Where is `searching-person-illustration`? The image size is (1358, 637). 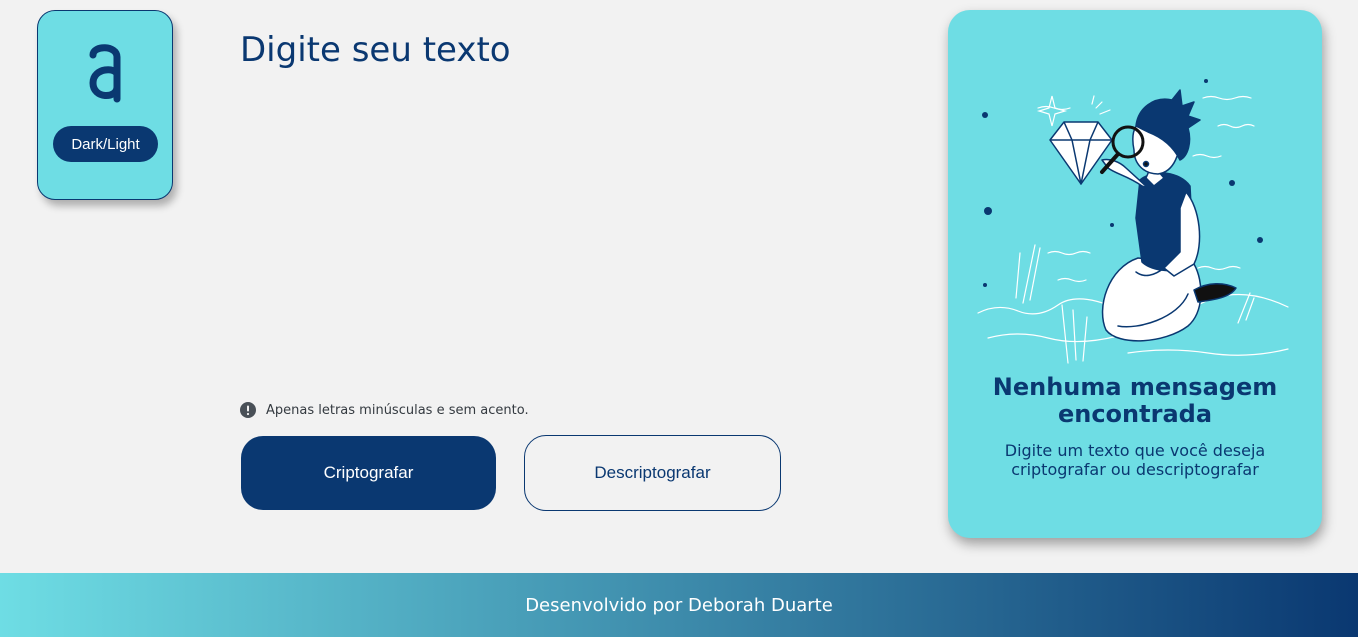 searching-person-illustration is located at coordinates (1133, 221).